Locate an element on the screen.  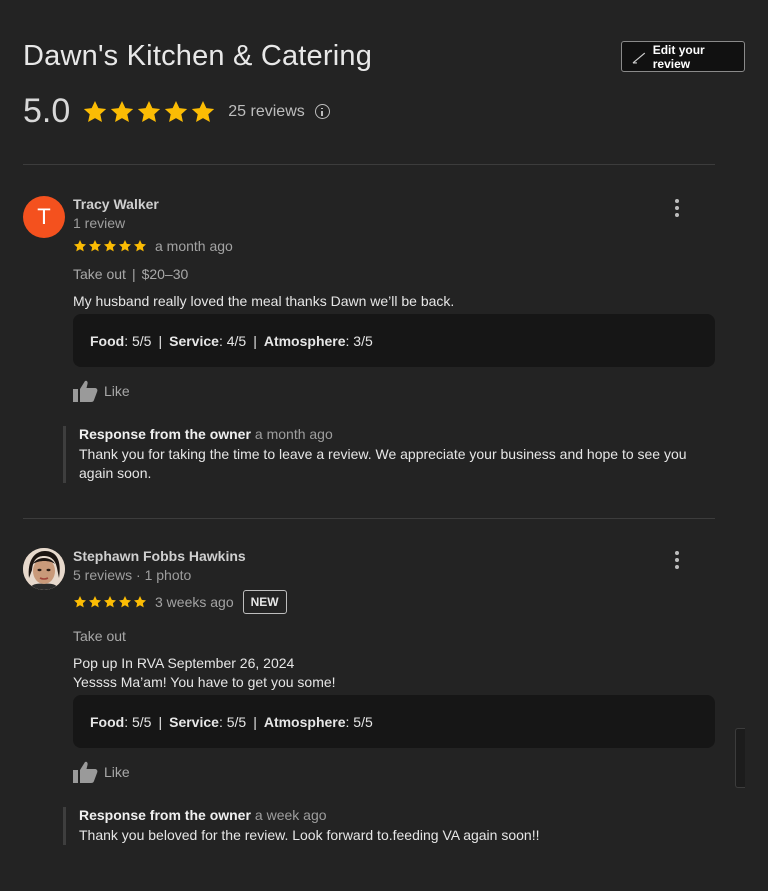
review-text-line: Yessss Ma’am! You have to get you some! is located at coordinates (204, 682).